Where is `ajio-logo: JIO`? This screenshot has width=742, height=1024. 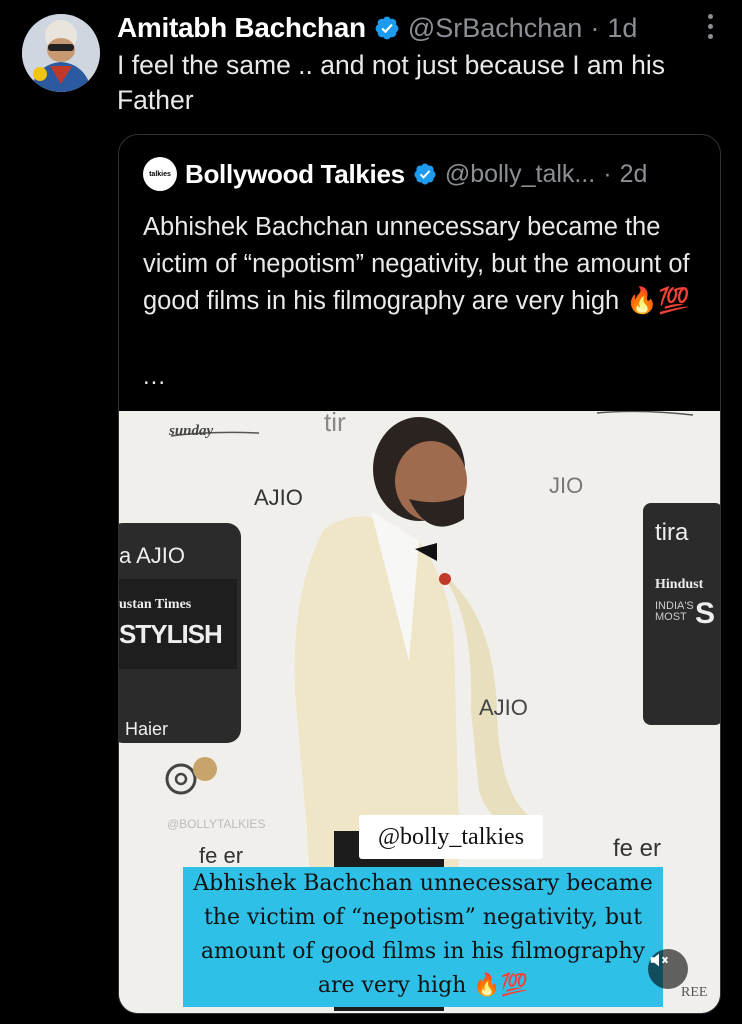 ajio-logo: JIO is located at coordinates (566, 485).